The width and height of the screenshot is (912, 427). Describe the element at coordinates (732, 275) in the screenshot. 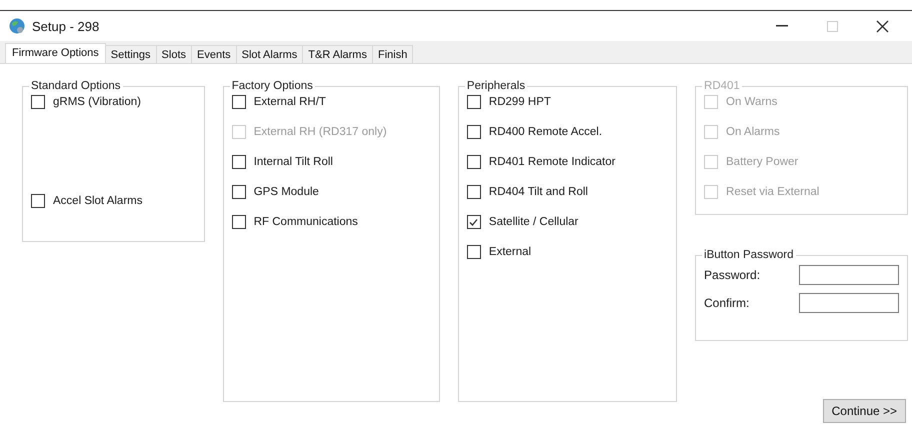

I see `field-label: Password:` at that location.